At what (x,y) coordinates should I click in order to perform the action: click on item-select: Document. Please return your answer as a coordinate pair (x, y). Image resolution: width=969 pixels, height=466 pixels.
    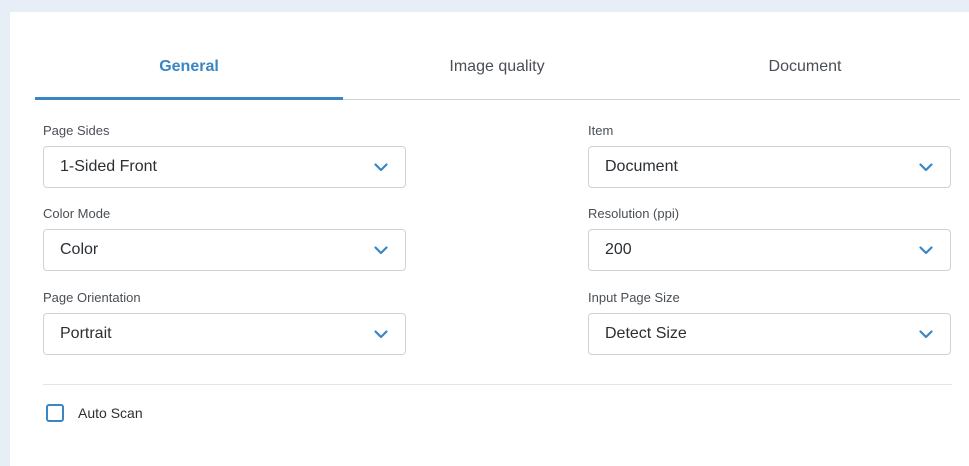
    Looking at the image, I should click on (769, 167).